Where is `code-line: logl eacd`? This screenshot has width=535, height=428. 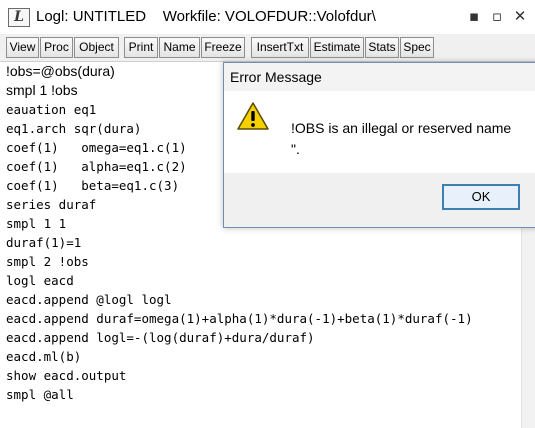
code-line: logl eacd is located at coordinates (40, 280).